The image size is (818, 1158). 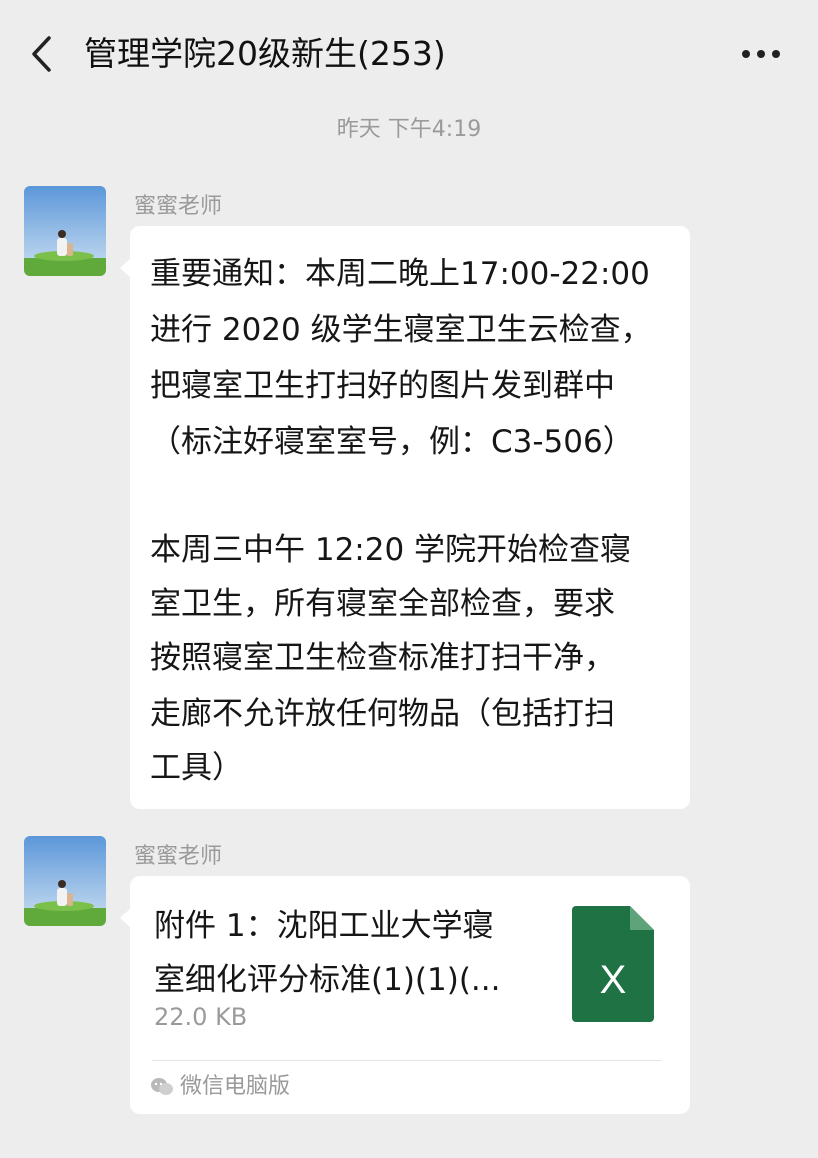 I want to click on chat-title: 管理学院20级新生(253), so click(x=265, y=53).